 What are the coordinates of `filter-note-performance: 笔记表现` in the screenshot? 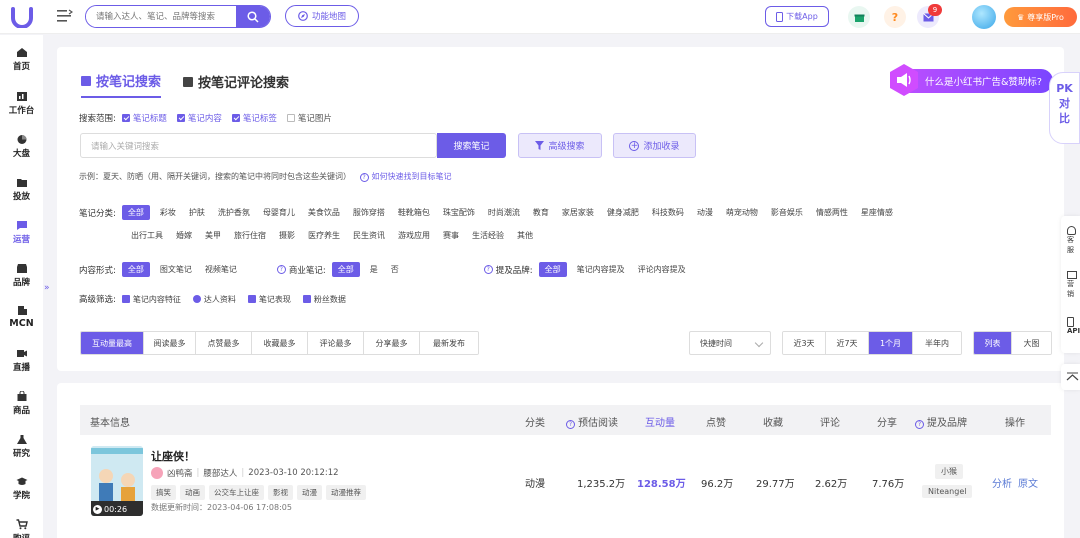 It's located at (269, 299).